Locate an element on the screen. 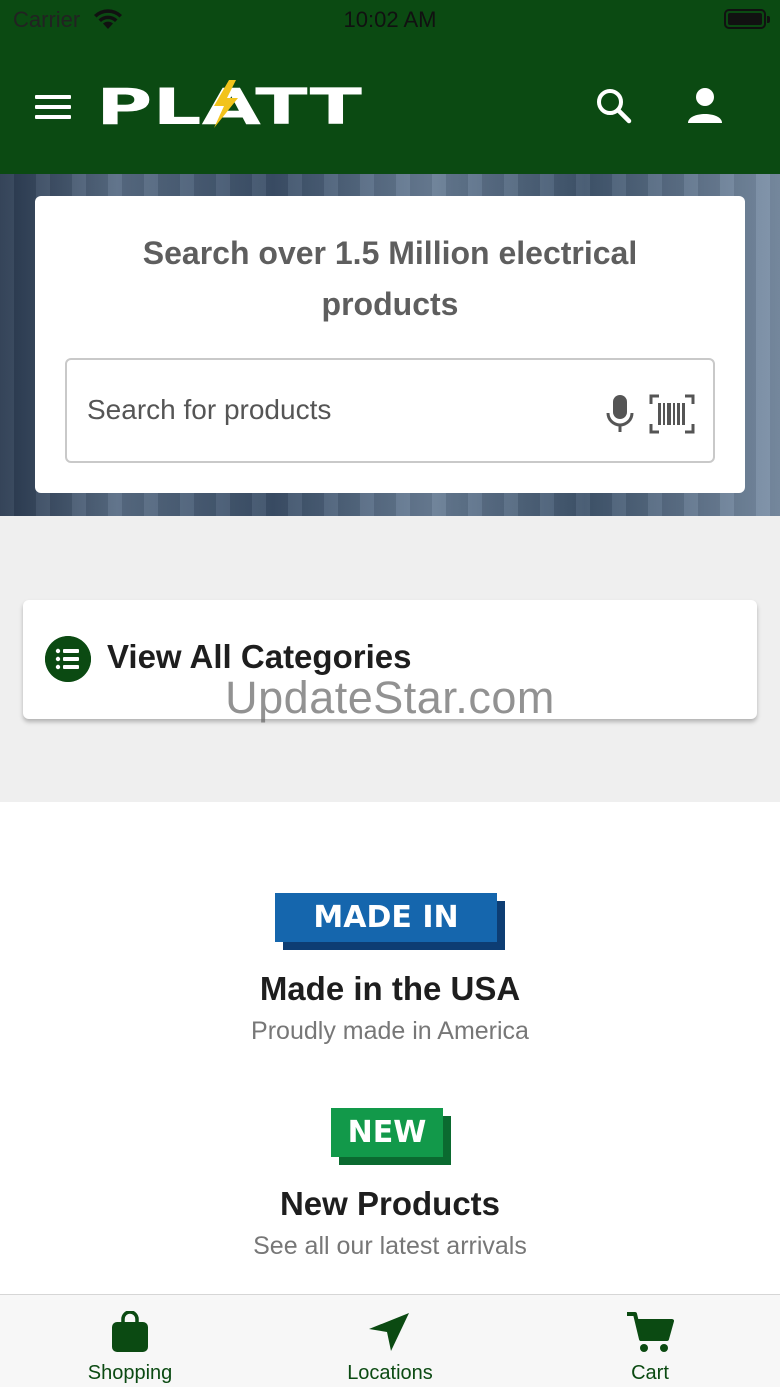 The width and height of the screenshot is (780, 1387). tab-bar: Shopping Locations Cart is located at coordinates (390, 1340).